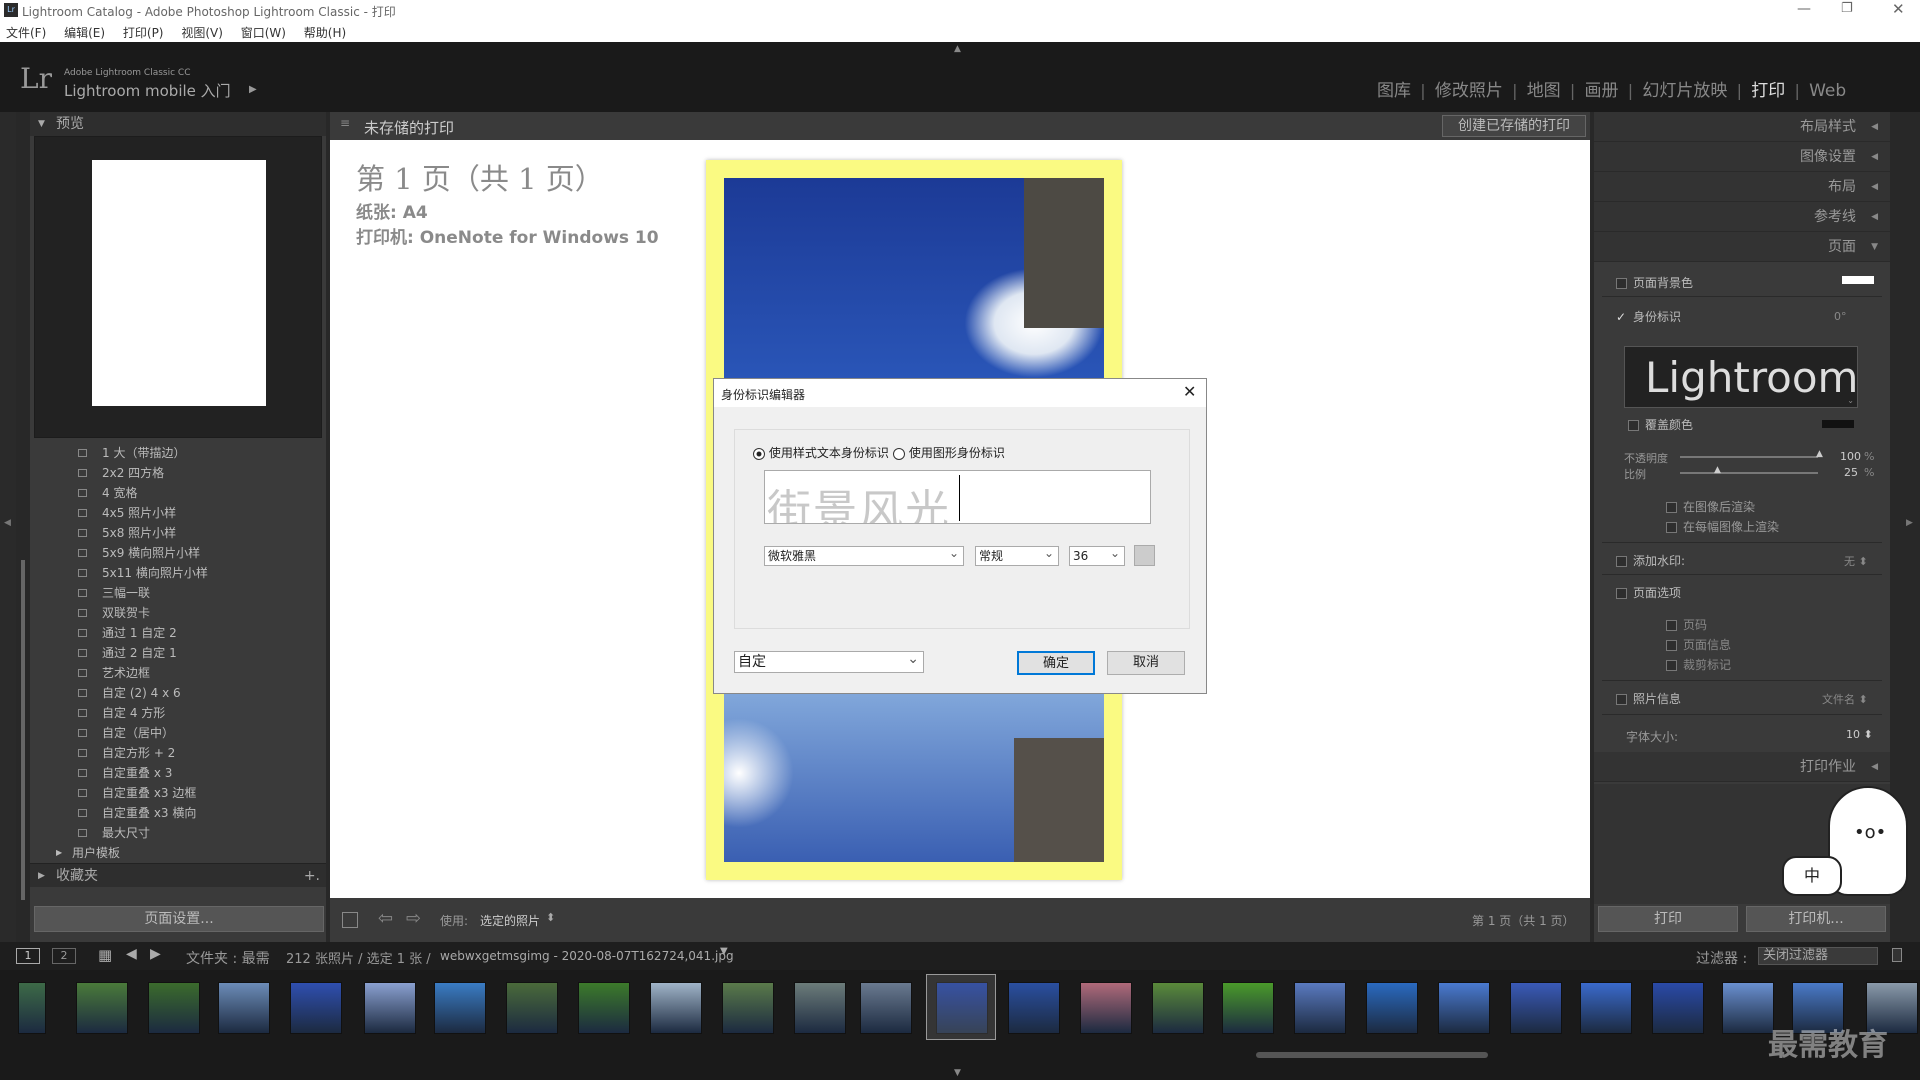 The width and height of the screenshot is (1920, 1080). Describe the element at coordinates (1514, 126) in the screenshot. I see `create-saved-print-button: 创建已存储的打印` at that location.